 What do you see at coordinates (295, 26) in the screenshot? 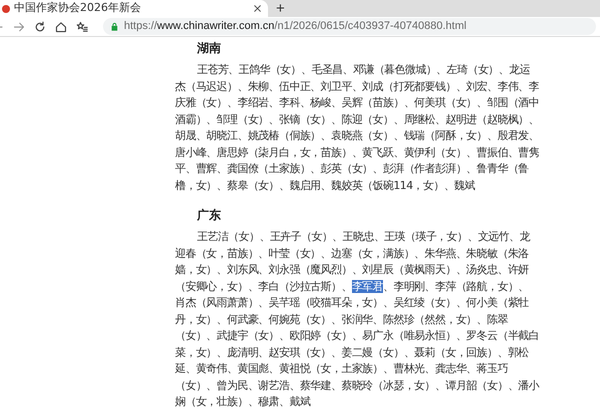
I see `url-text: https://www.chinawriter.com.cn/n1/2026/0615/c403937-40740880.html` at bounding box center [295, 26].